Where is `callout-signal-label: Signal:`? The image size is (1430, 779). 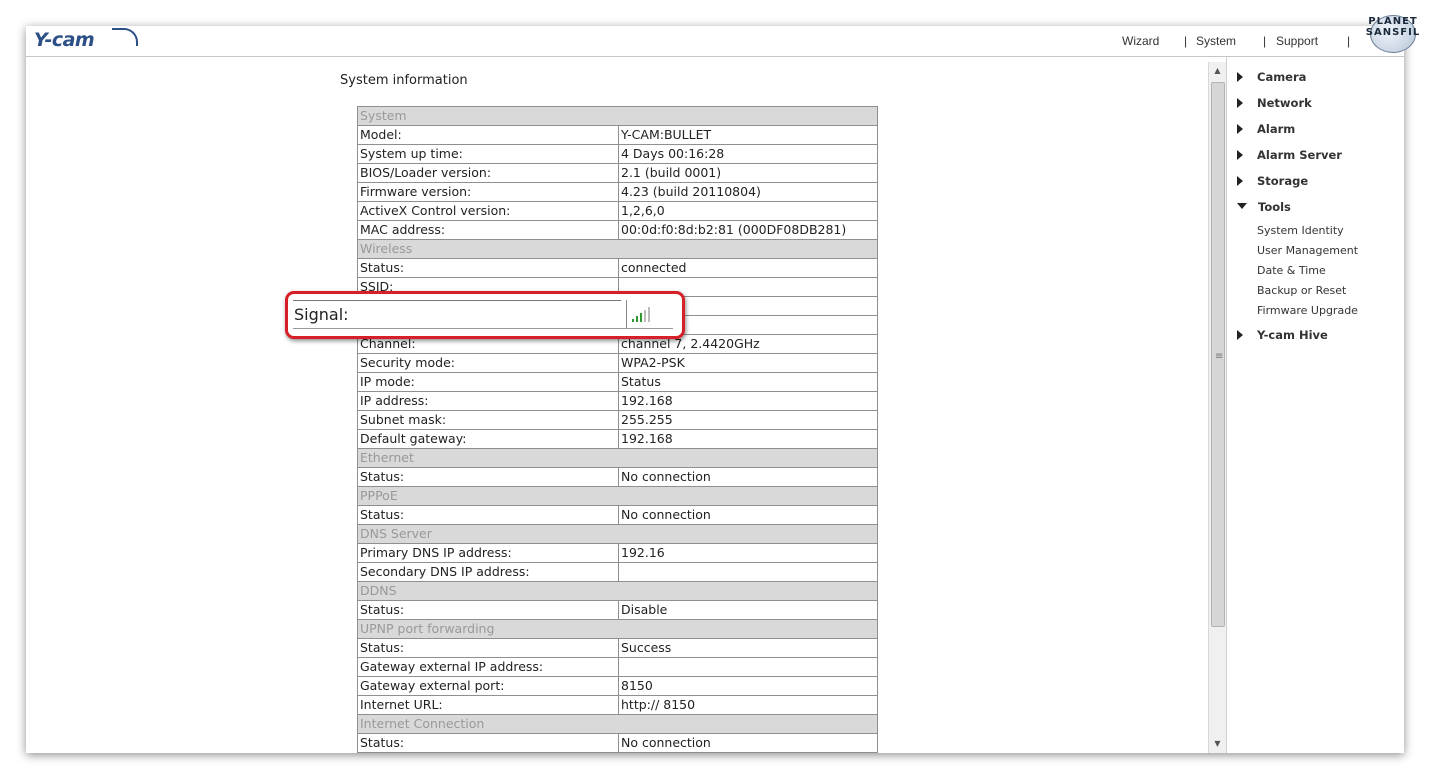 callout-signal-label: Signal: is located at coordinates (321, 314).